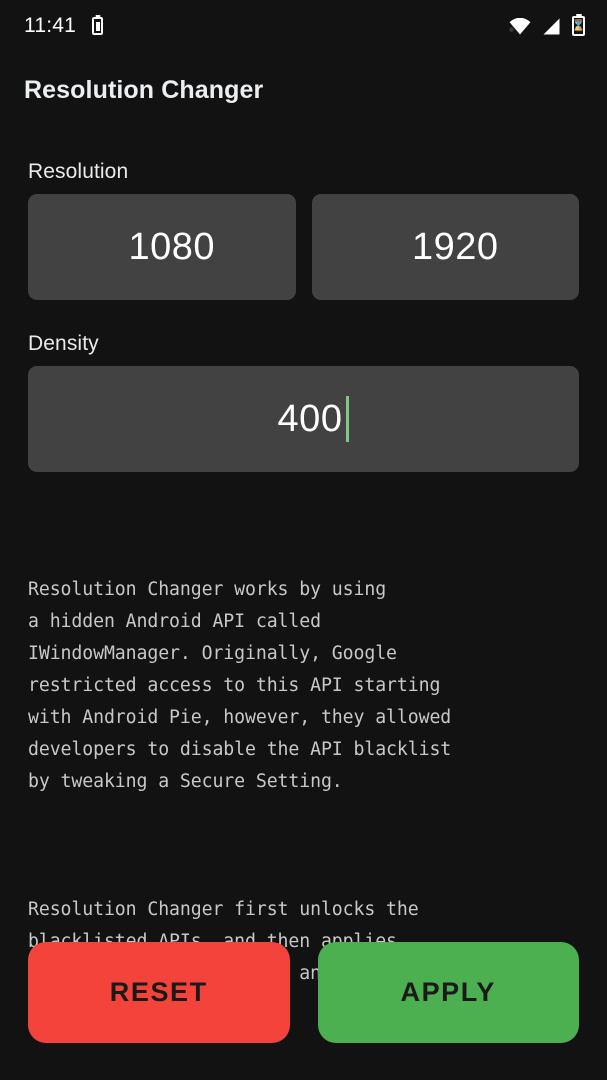 This screenshot has height=1080, width=607. I want to click on resolution-label: Resolution, so click(78, 171).